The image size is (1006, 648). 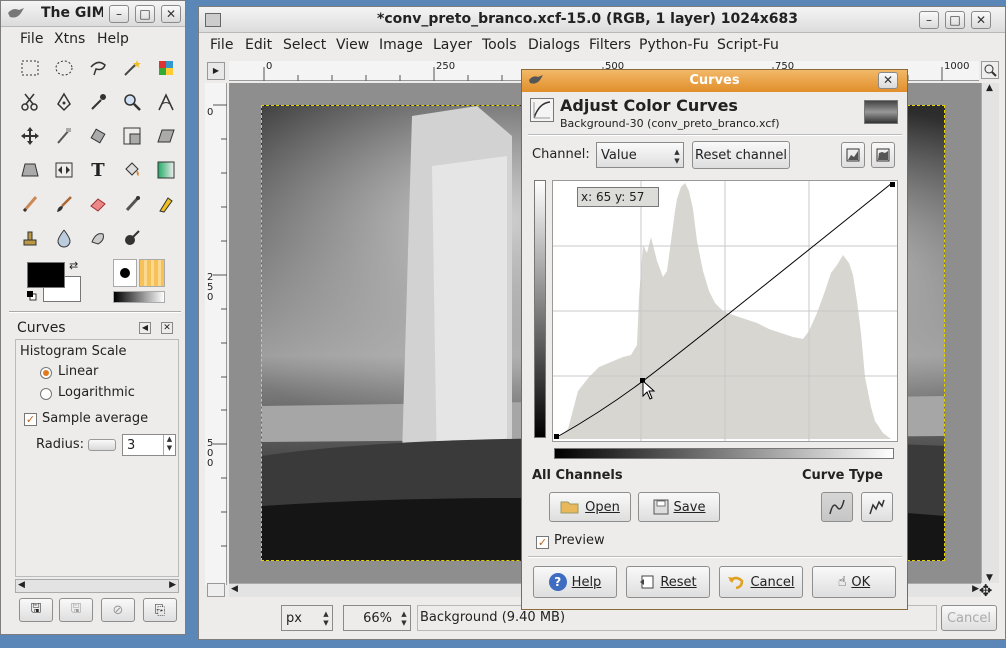 What do you see at coordinates (981, 20) in the screenshot?
I see `image-close-button: ✕` at bounding box center [981, 20].